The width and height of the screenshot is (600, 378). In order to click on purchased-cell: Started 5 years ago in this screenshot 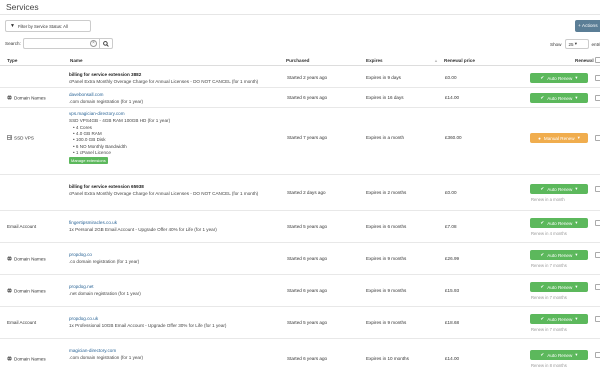, I will do `click(307, 226)`.